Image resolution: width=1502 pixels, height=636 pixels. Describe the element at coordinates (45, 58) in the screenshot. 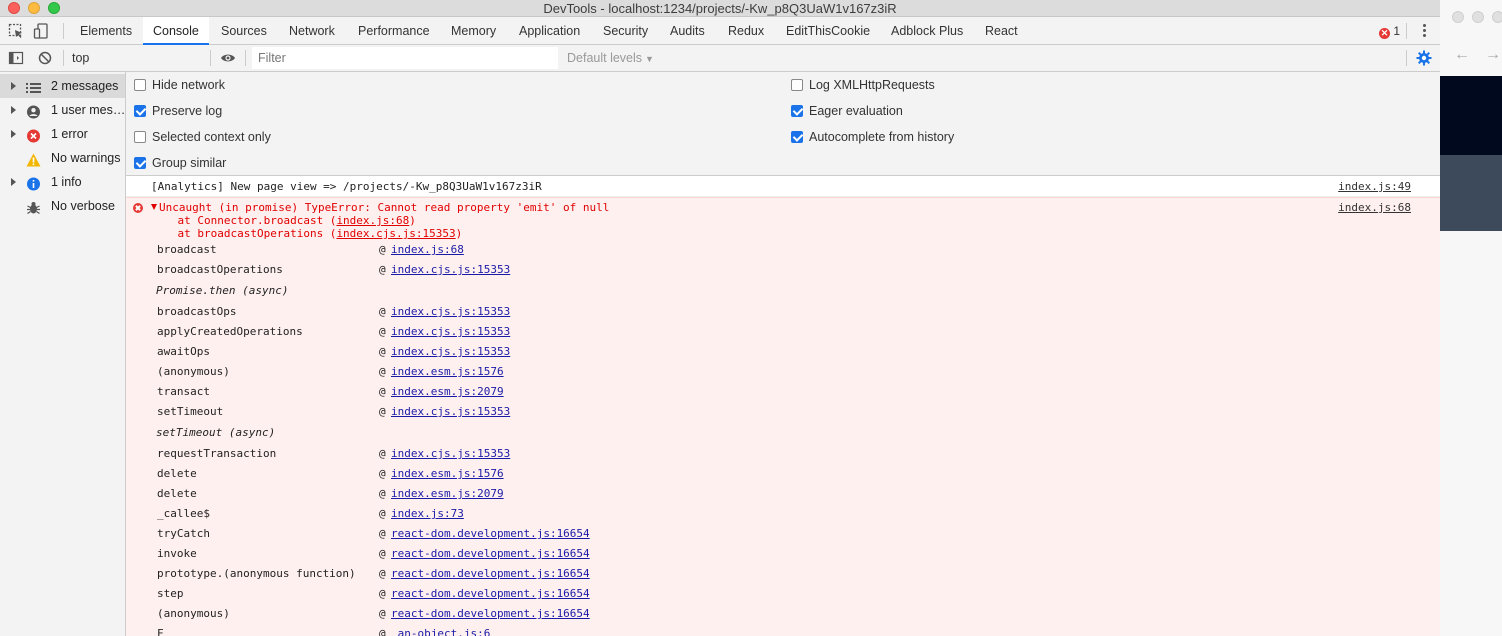

I see `clear-console-icon` at that location.